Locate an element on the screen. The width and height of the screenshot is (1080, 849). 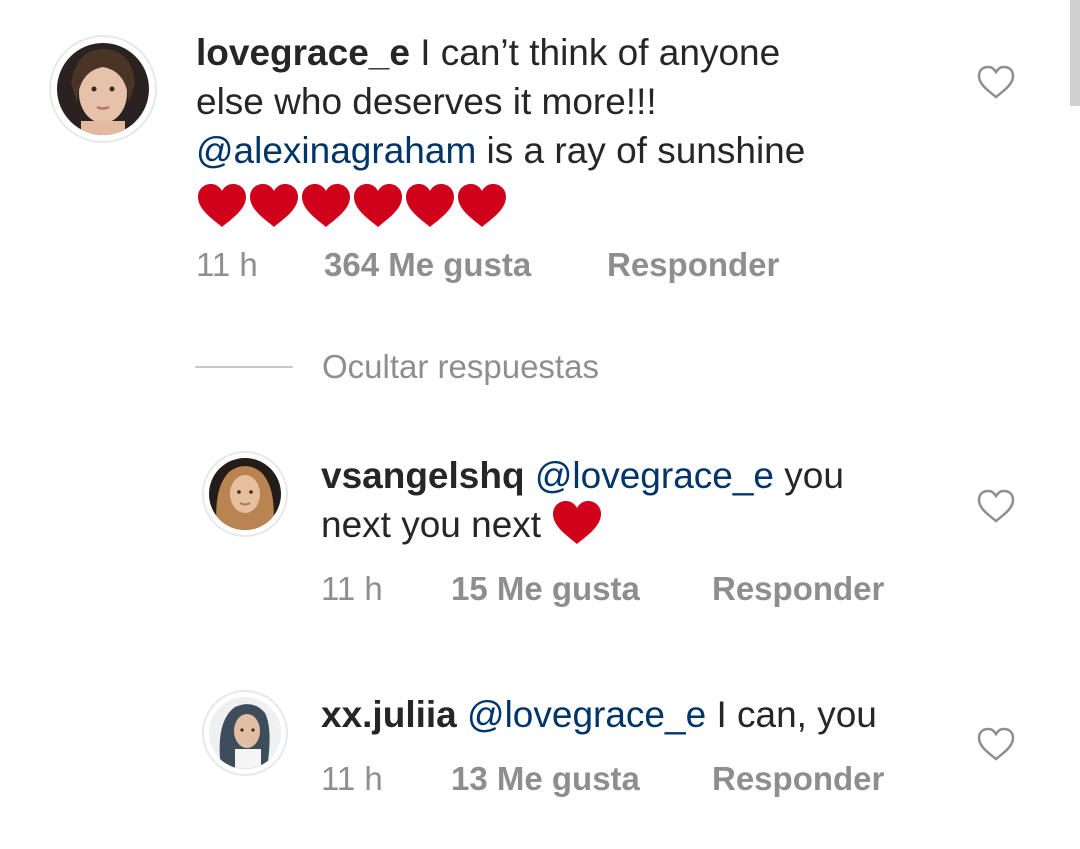
heart-emoji-row is located at coordinates (576, 204).